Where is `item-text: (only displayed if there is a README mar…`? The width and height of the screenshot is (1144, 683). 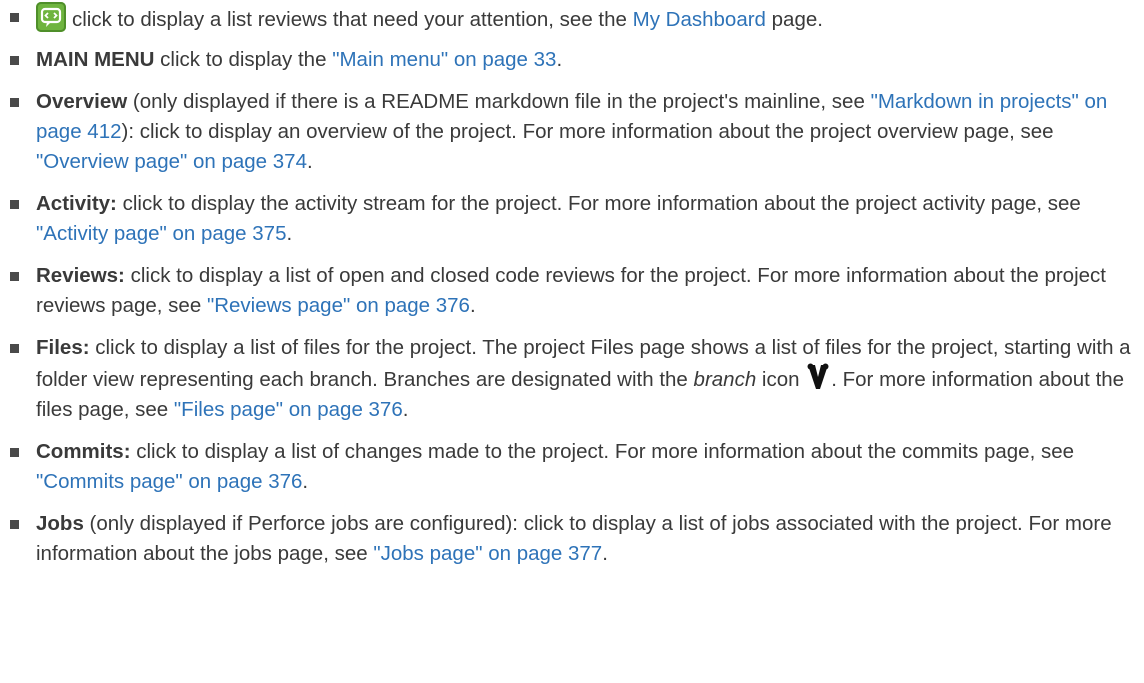
item-text: (only displayed if there is a README mar… is located at coordinates (499, 101).